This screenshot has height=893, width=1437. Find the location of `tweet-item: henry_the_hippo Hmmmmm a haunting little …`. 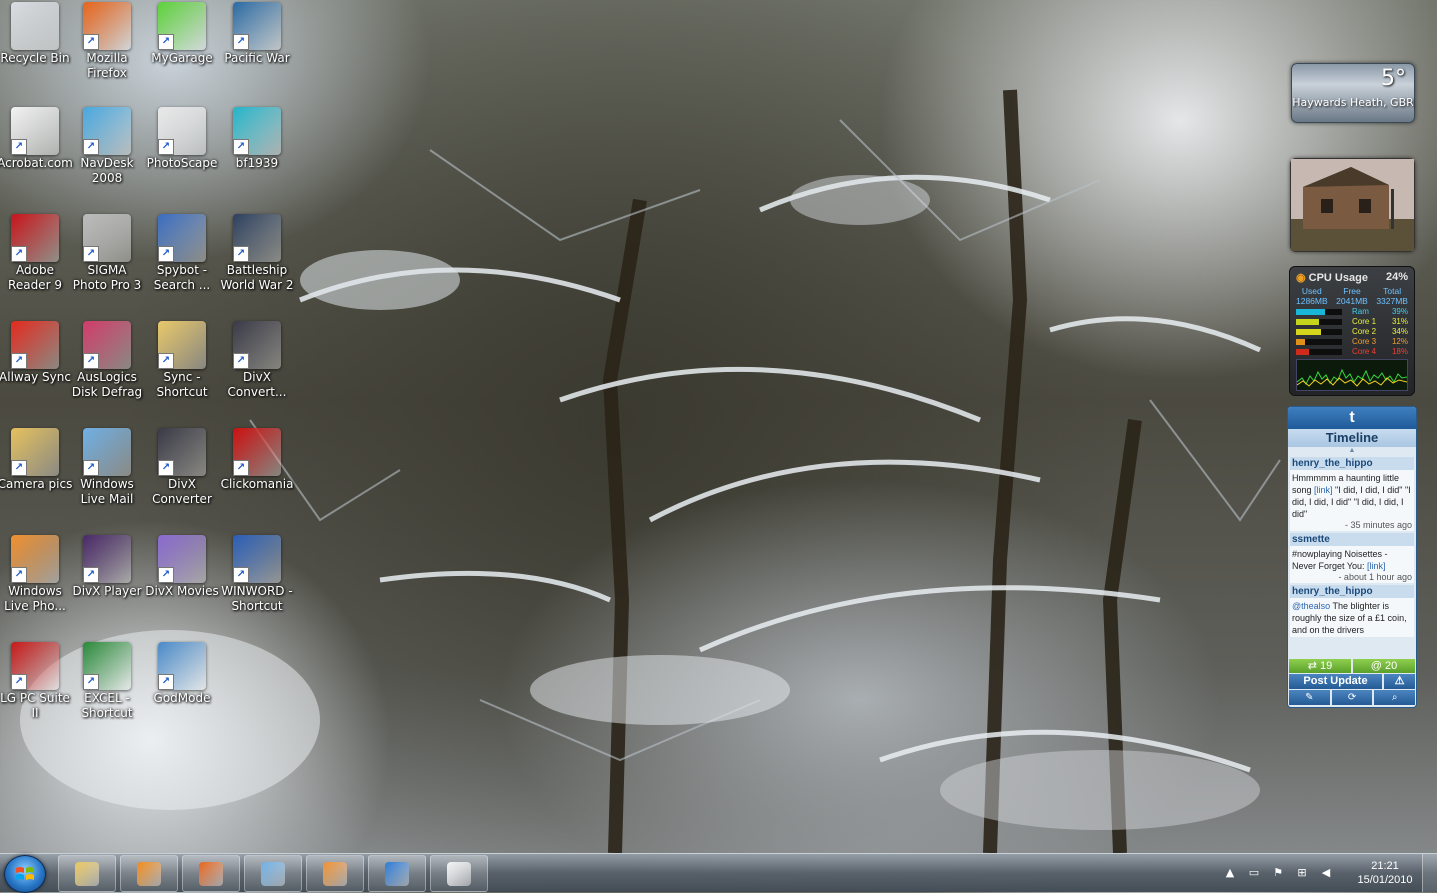

tweet-item: henry_the_hippo Hmmmmm a haunting little … is located at coordinates (1352, 494).